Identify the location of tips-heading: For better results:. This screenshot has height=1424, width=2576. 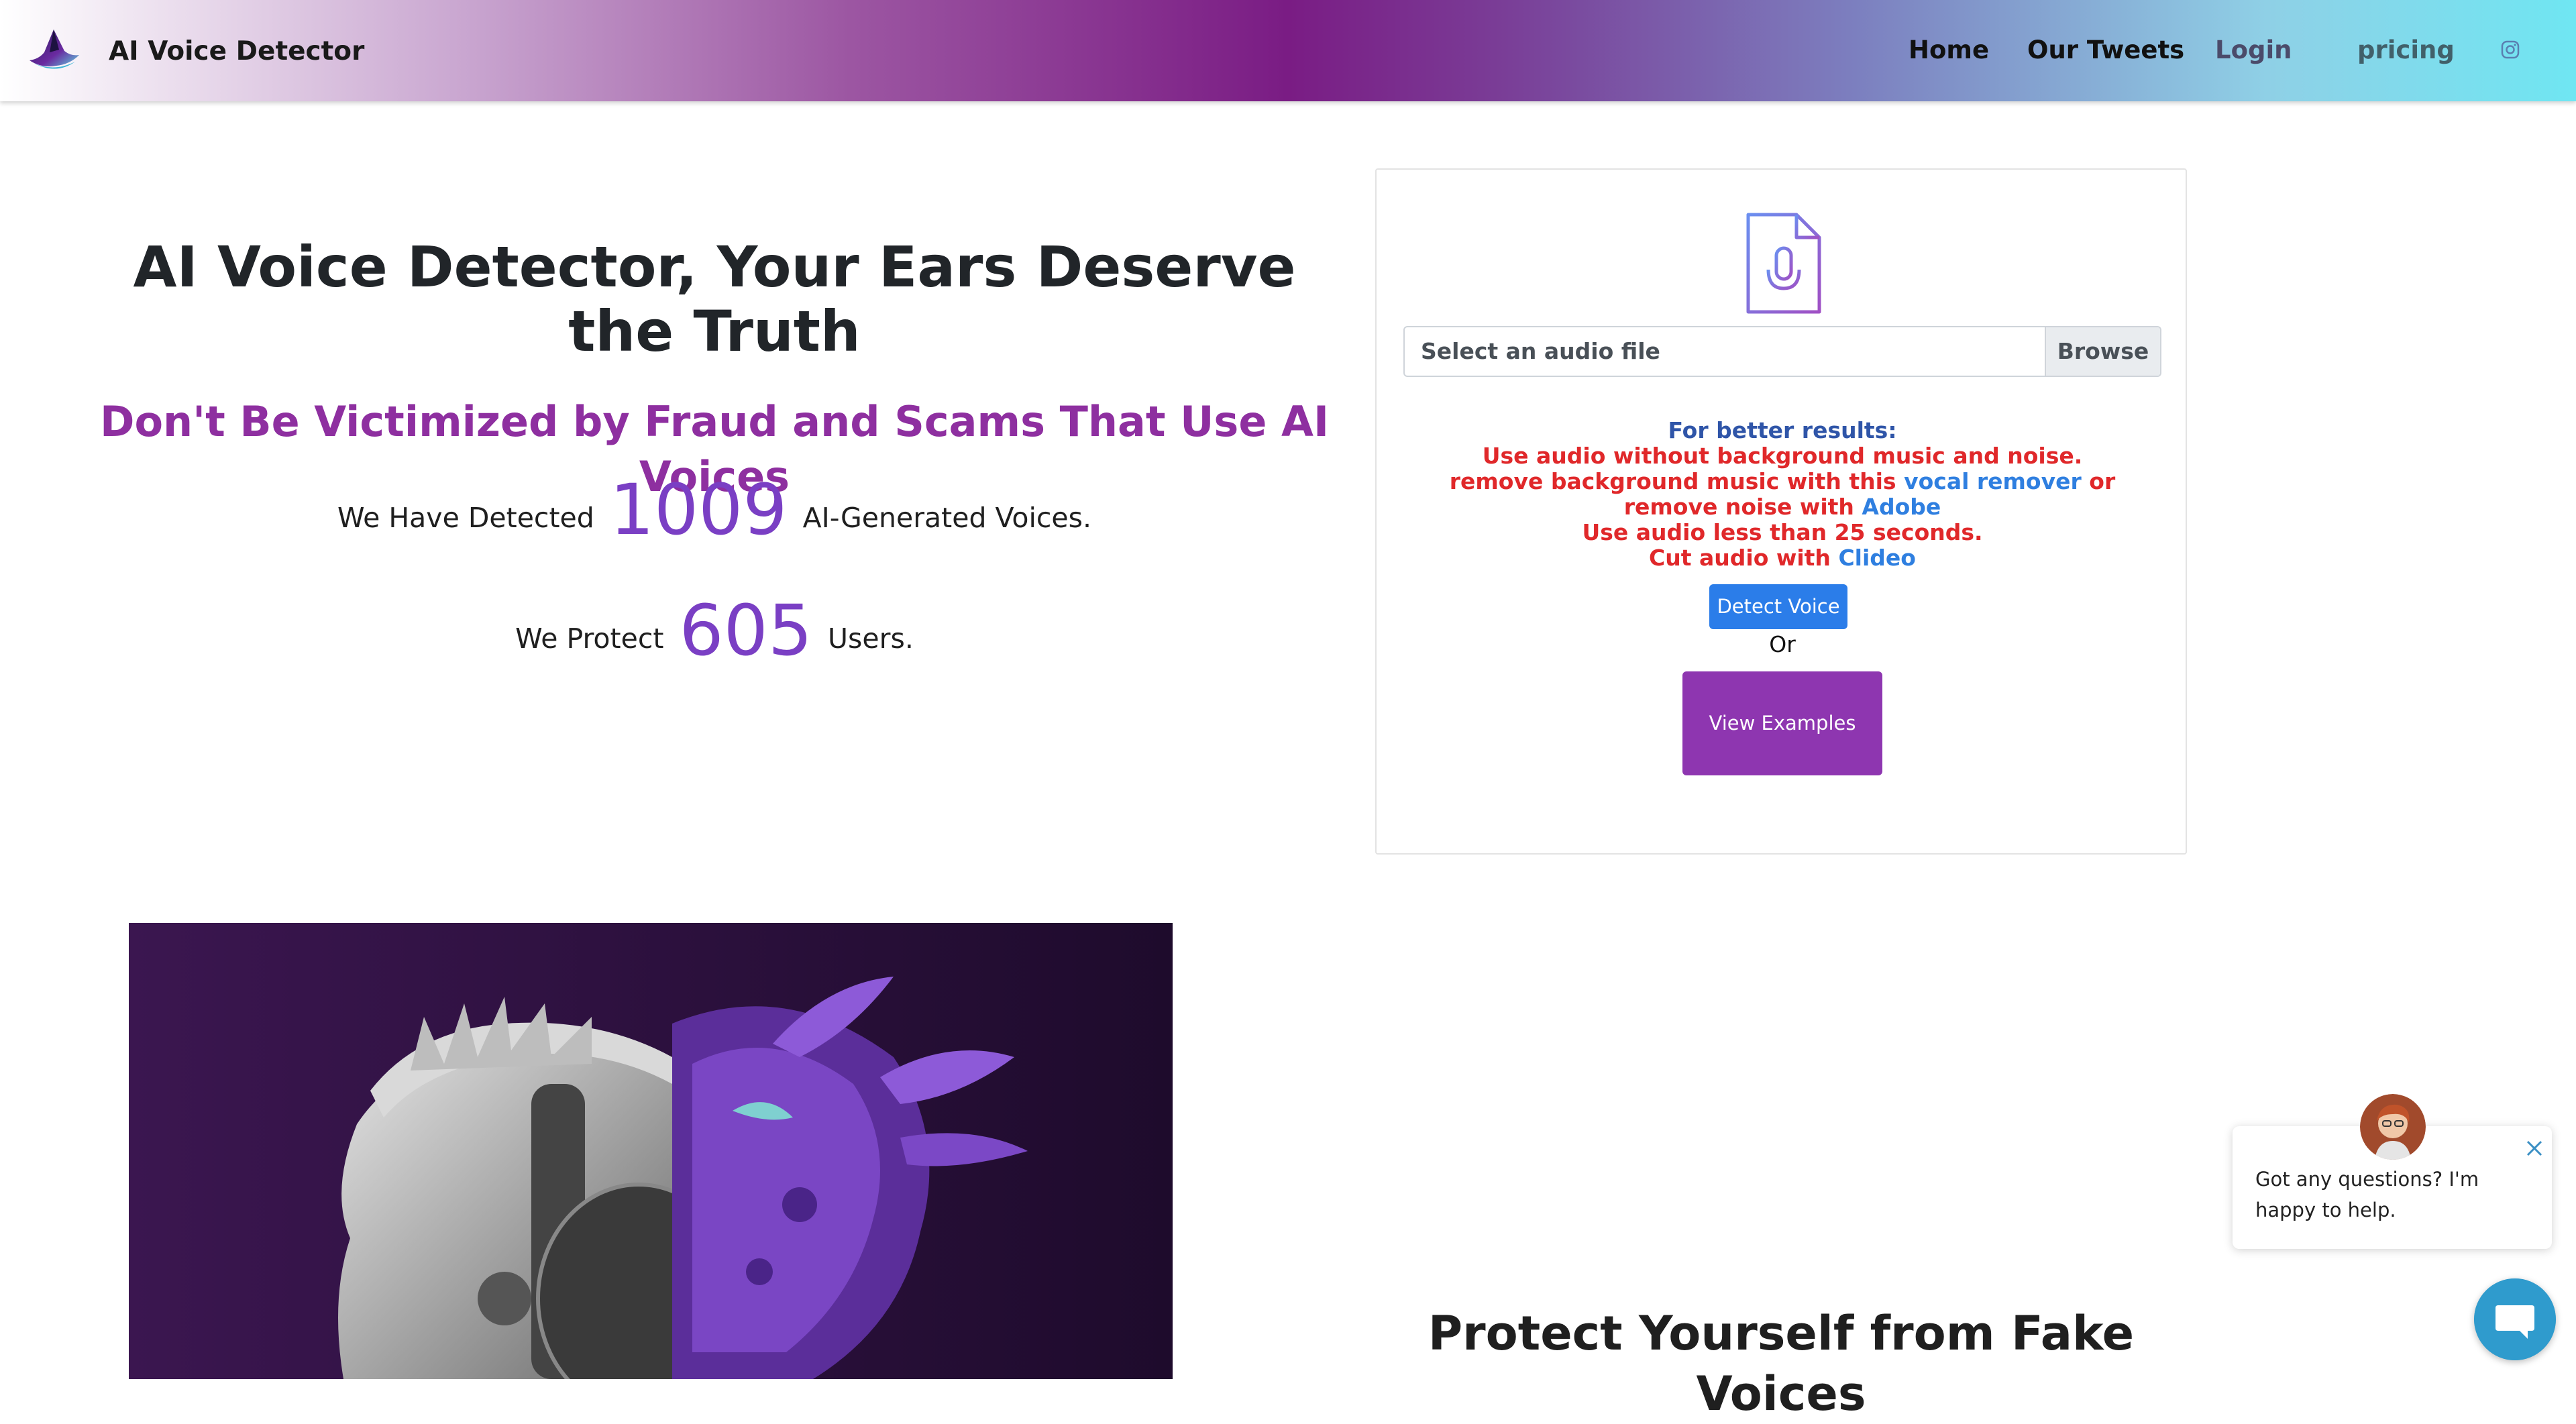
(1782, 430).